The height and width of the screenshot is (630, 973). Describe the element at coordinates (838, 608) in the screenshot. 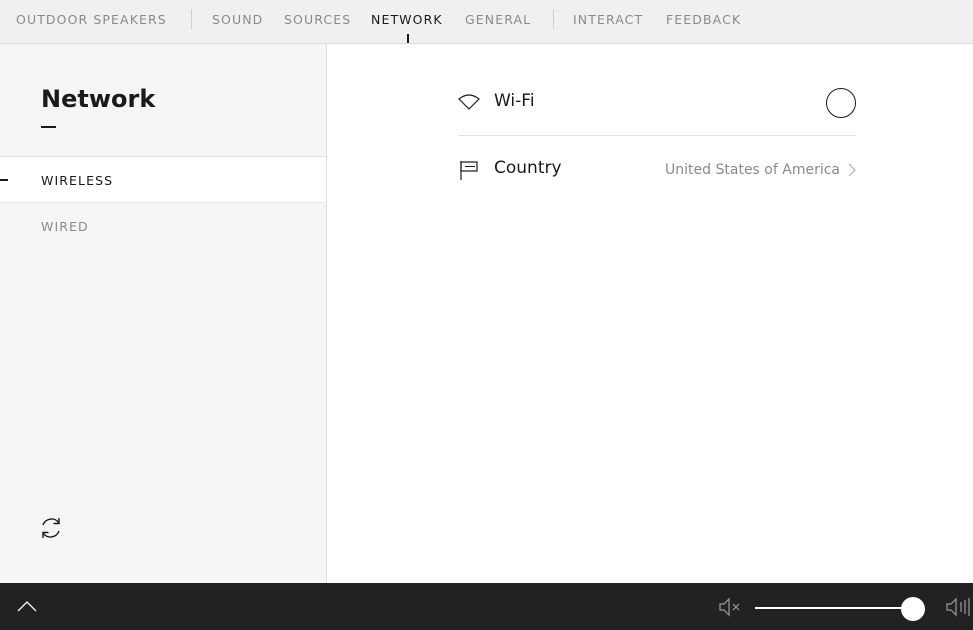

I see `volume-slider-track` at that location.